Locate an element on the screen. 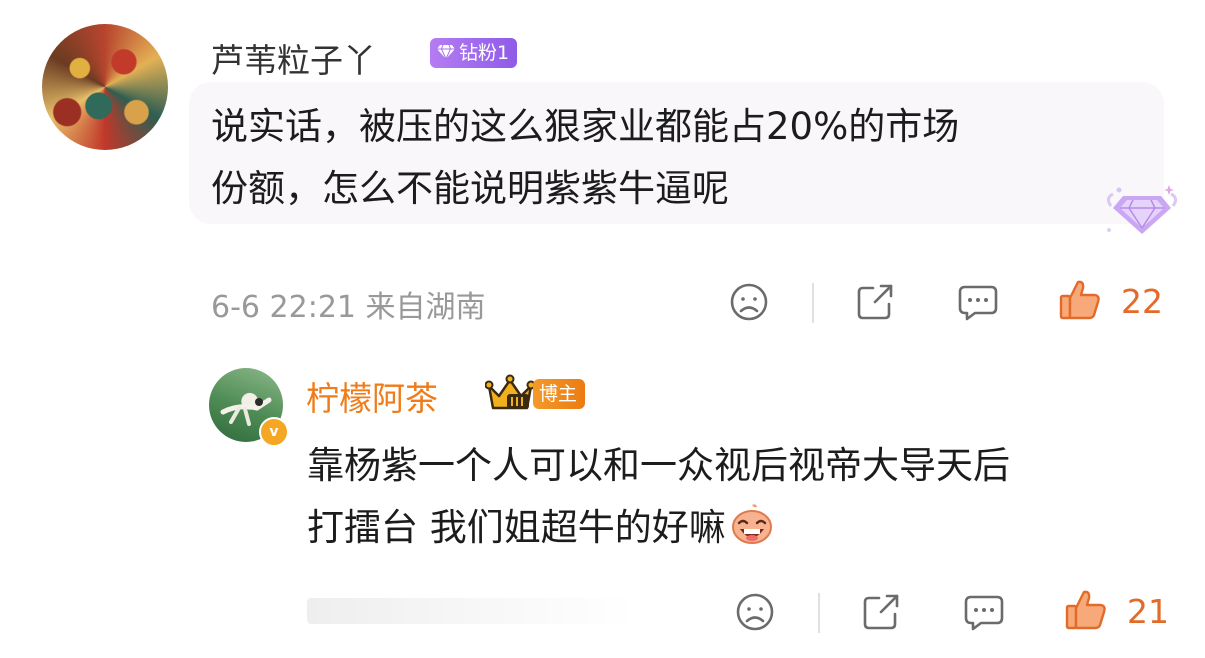  fan-badge-label: 钻粉1 is located at coordinates (484, 53).